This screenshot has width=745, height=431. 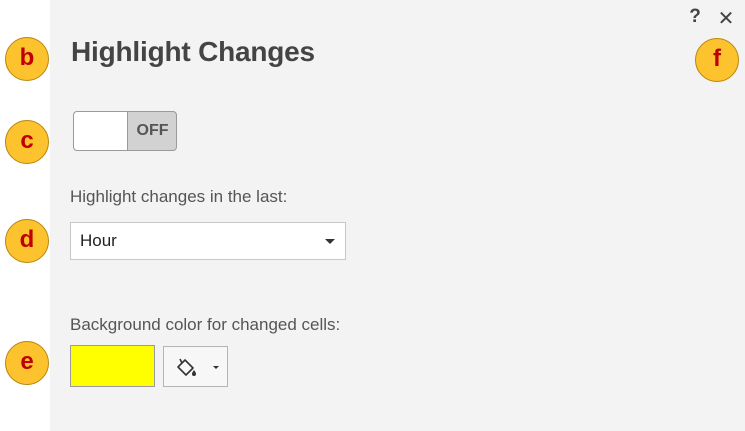 I want to click on callout-c: c, so click(x=27, y=142).